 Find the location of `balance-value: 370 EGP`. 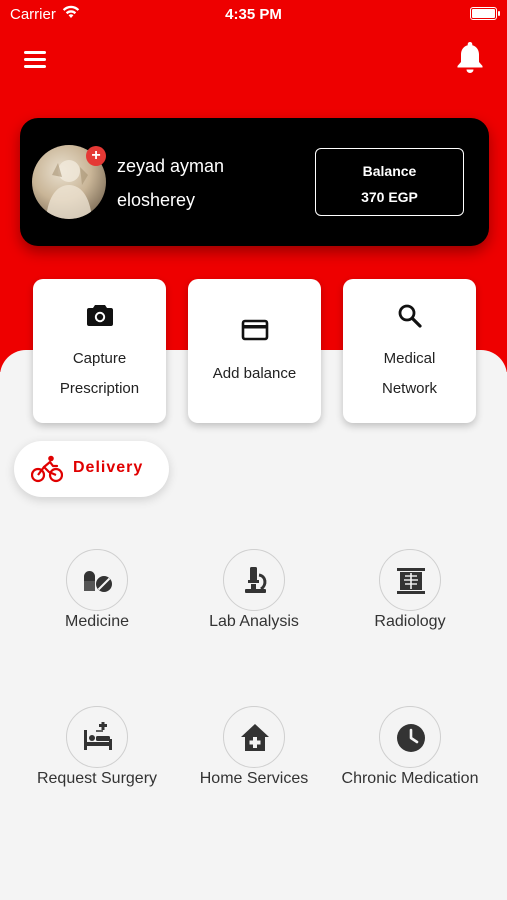

balance-value: 370 EGP is located at coordinates (389, 197).